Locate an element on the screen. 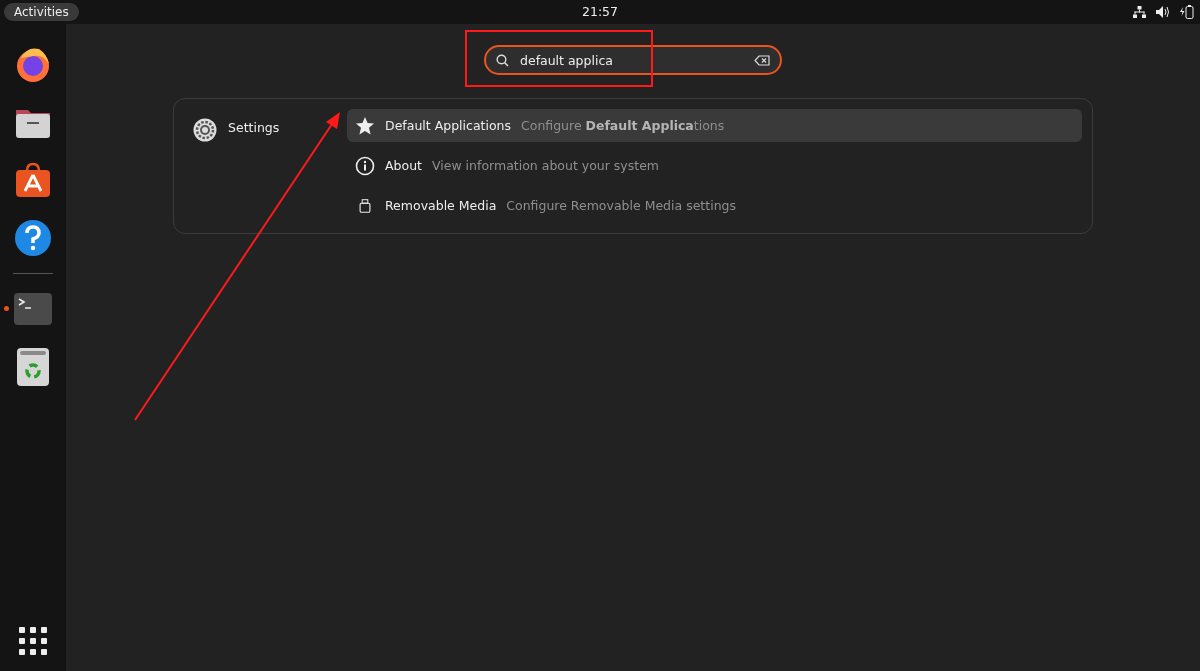 This screenshot has height=671, width=1200. result-title: Default Applications is located at coordinates (448, 125).